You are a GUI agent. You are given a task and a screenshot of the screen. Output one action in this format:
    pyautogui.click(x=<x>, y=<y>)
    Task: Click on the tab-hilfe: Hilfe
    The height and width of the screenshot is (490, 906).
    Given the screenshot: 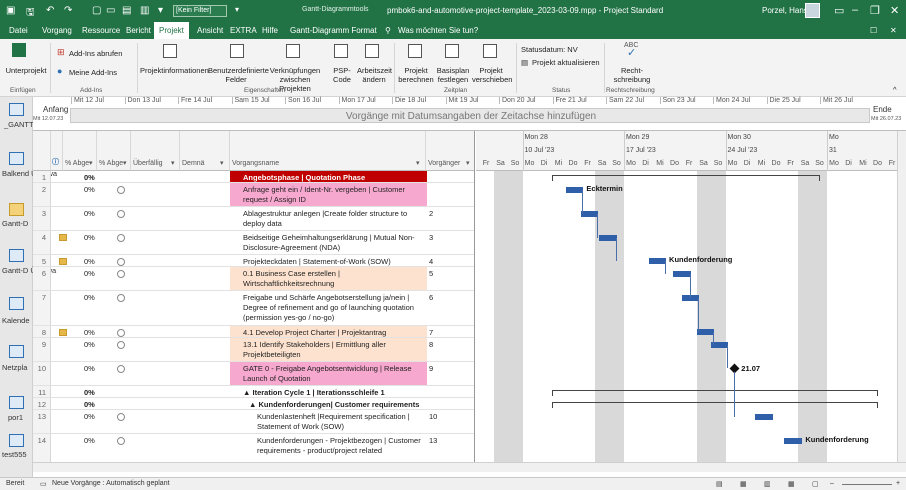 What is the action you would take?
    pyautogui.click(x=270, y=30)
    